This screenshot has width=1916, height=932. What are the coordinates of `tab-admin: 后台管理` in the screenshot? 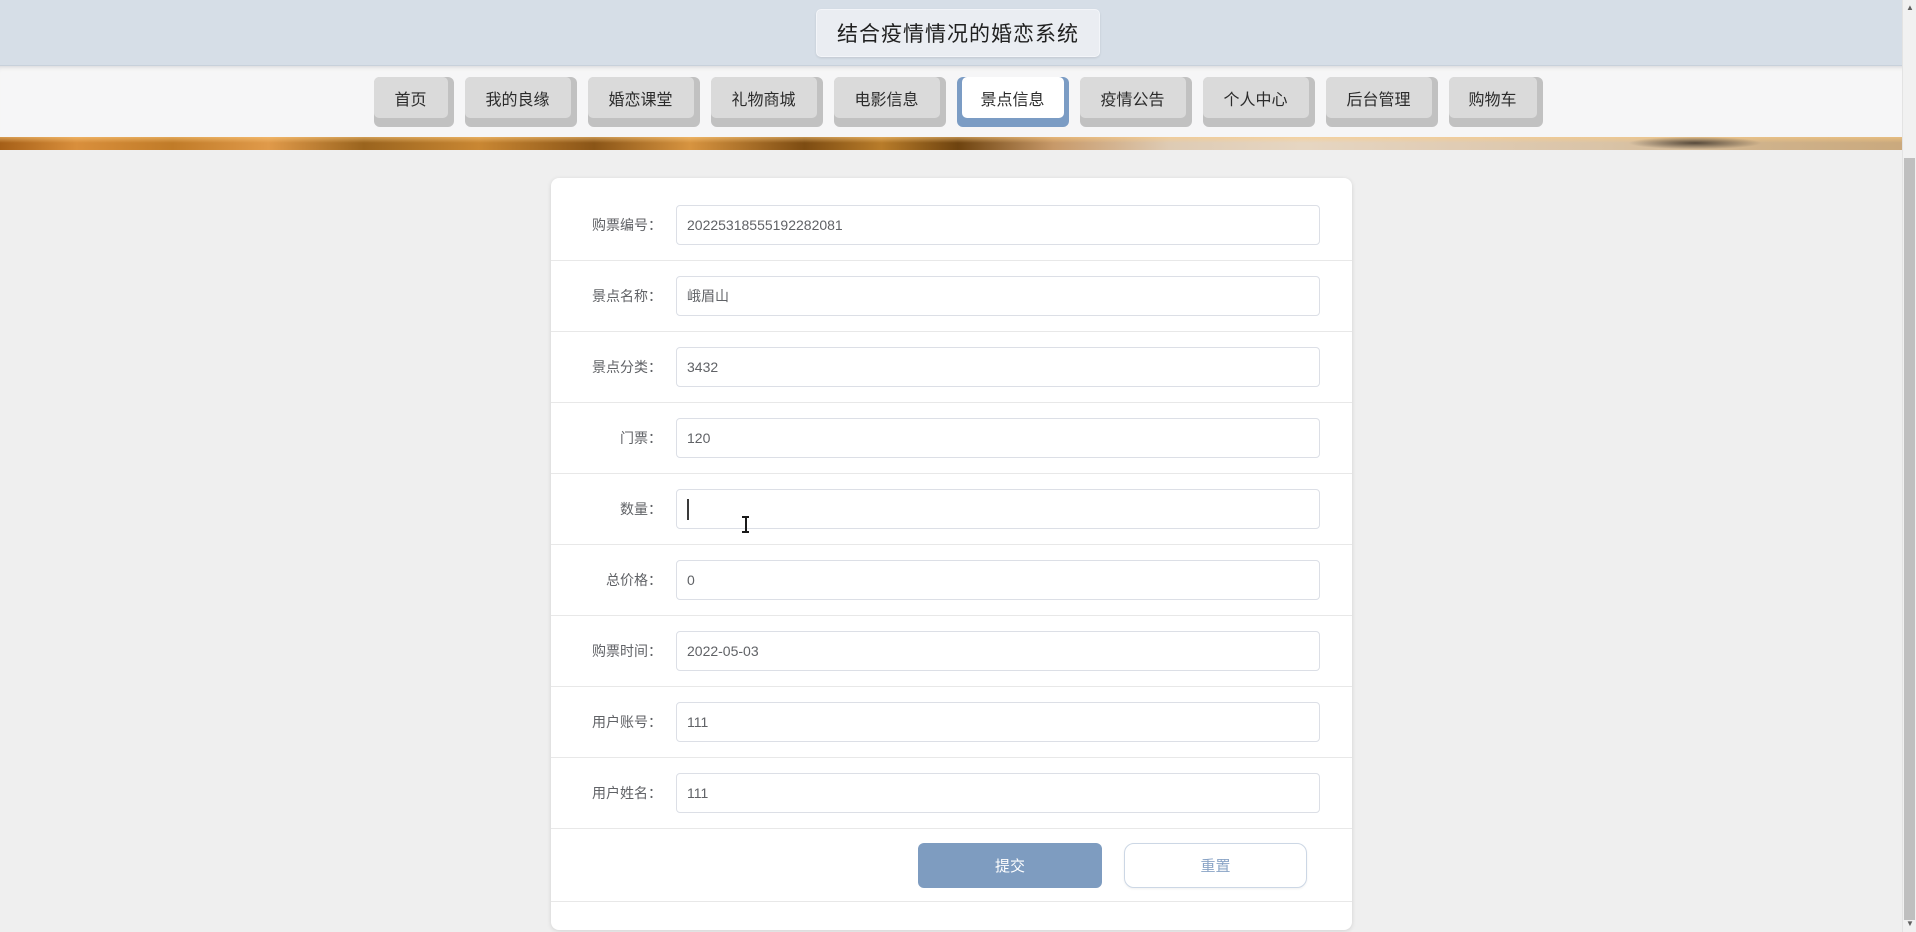 It's located at (1381, 102).